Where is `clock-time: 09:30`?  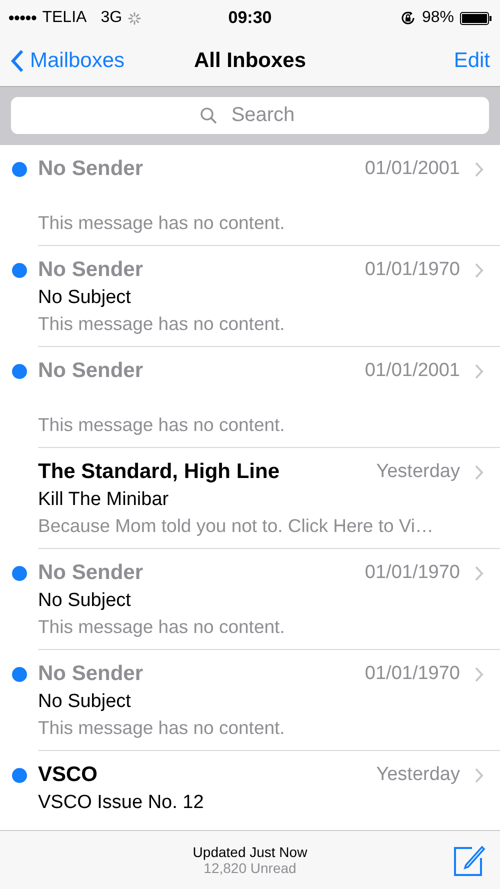
clock-time: 09:30 is located at coordinates (250, 18).